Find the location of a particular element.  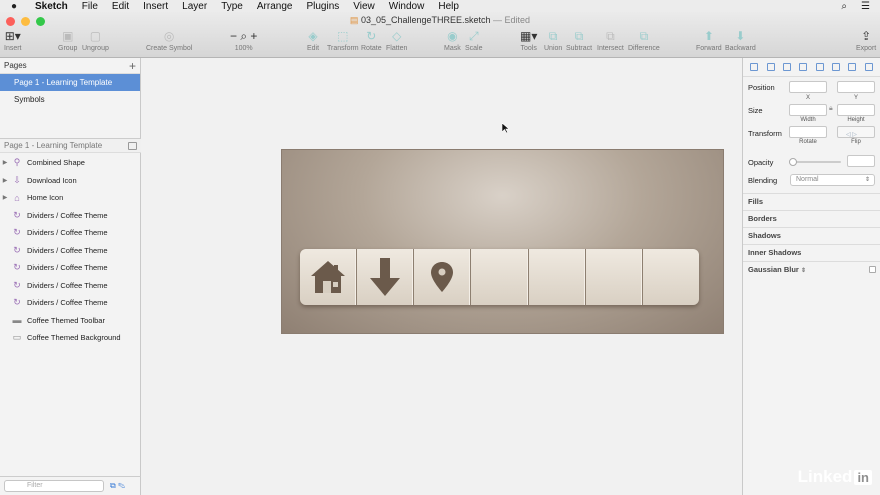

edit-button: ◈ Edit is located at coordinates (313, 40).